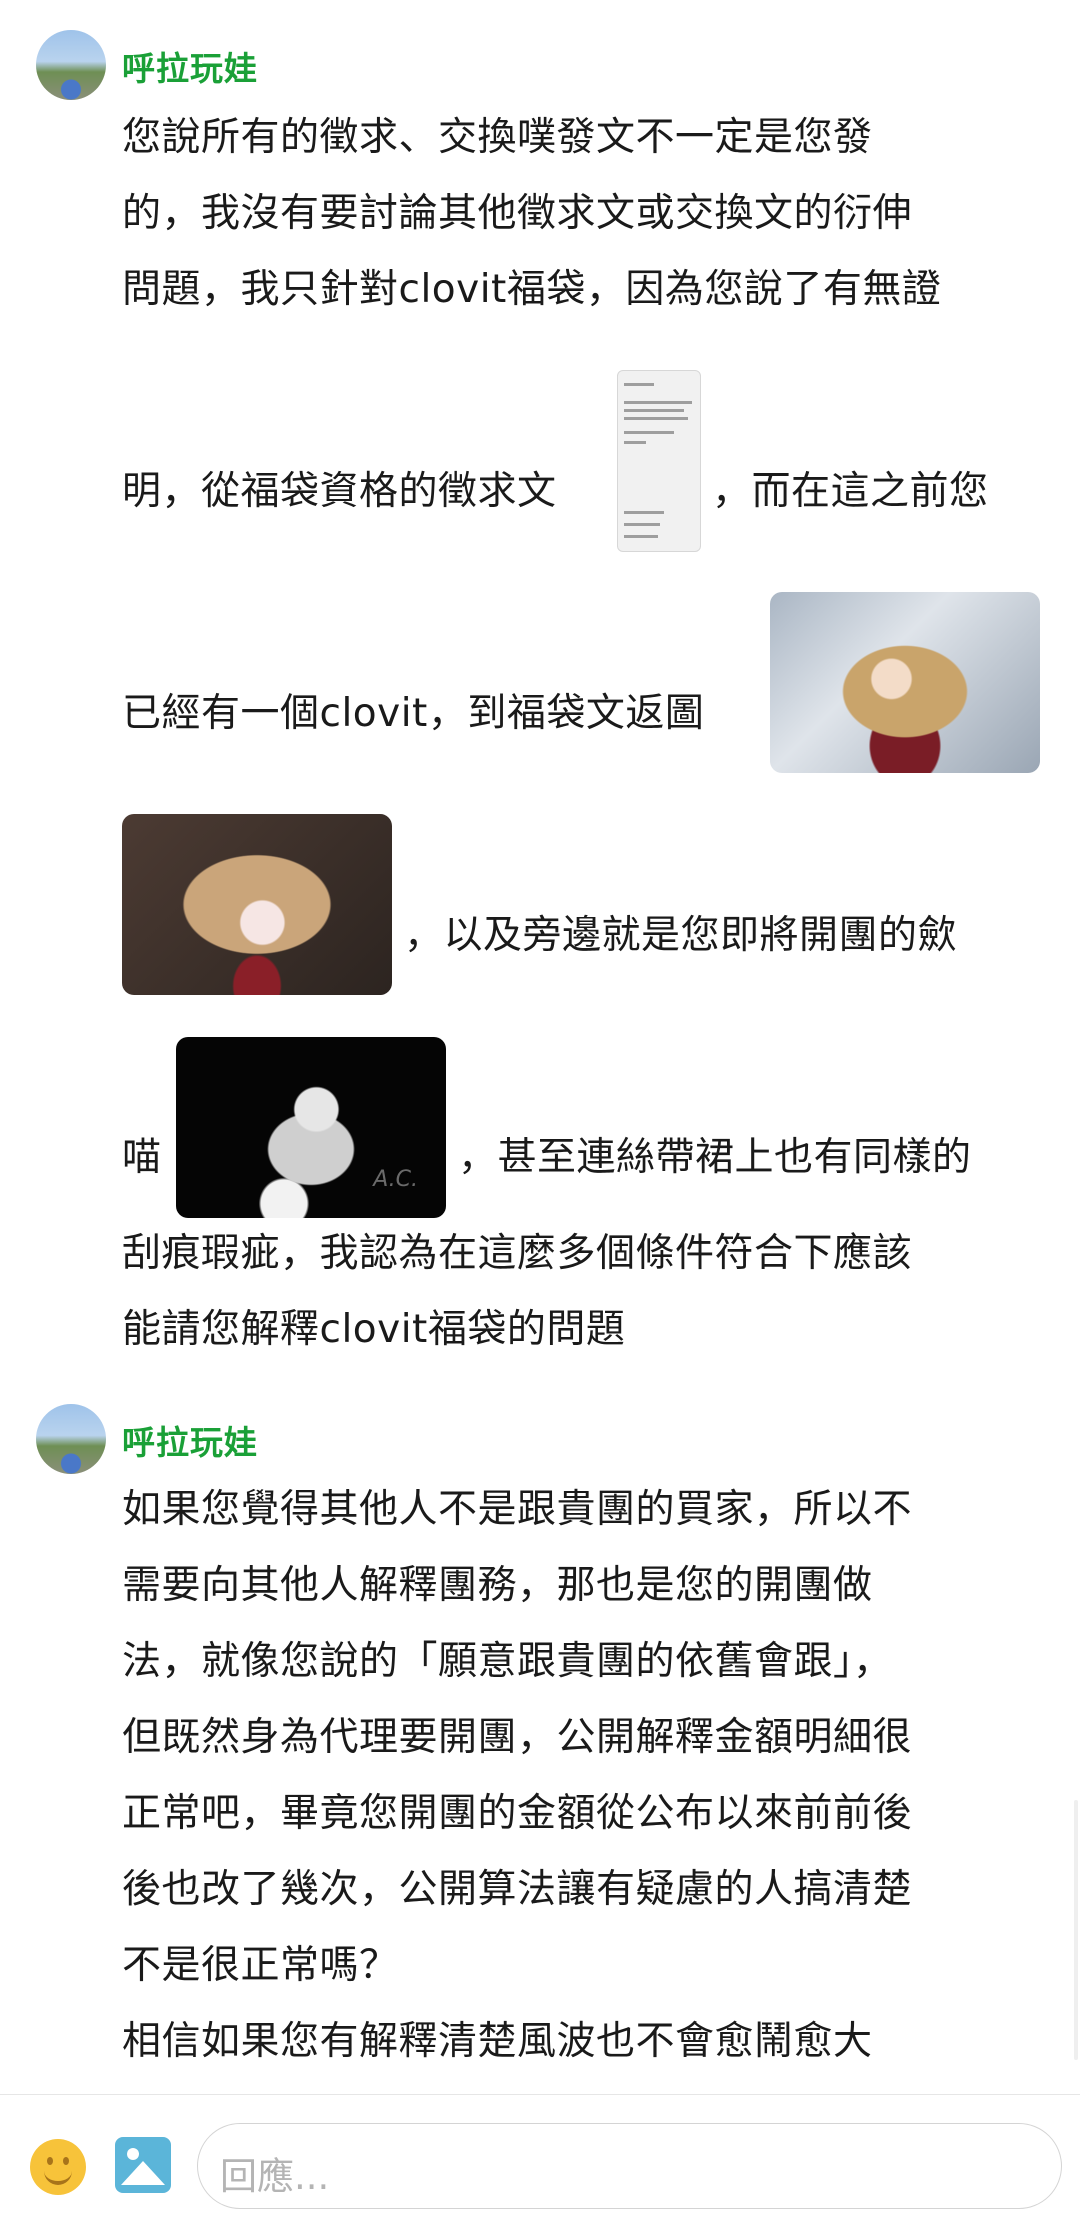  I want to click on comment-text: ，以及旁邊就是您即將開團的歛, so click(681, 935).